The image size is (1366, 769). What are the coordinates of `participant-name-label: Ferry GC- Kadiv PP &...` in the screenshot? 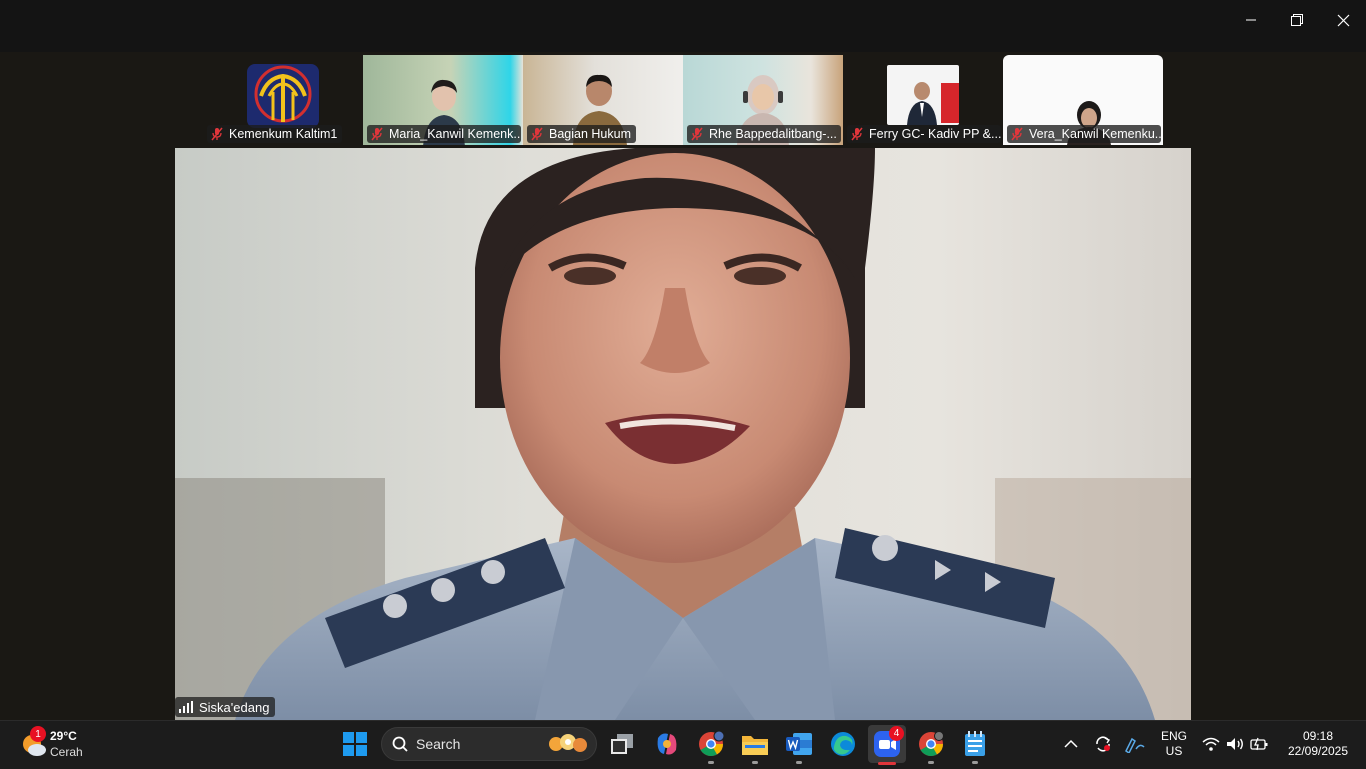 It's located at (924, 134).